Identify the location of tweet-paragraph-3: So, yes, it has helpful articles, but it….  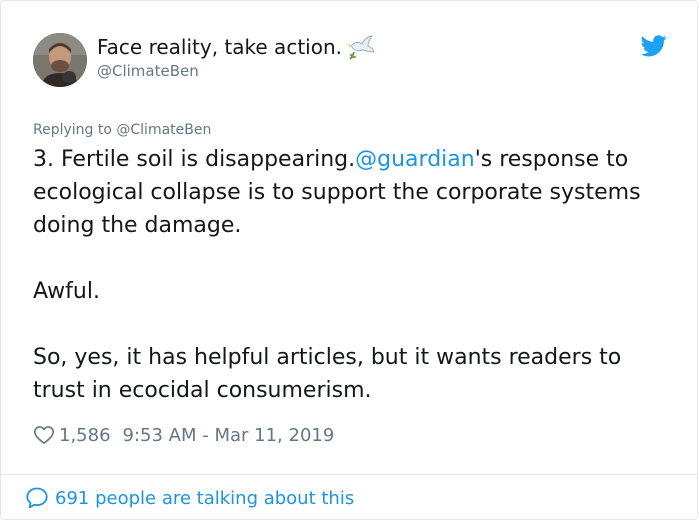
(327, 374).